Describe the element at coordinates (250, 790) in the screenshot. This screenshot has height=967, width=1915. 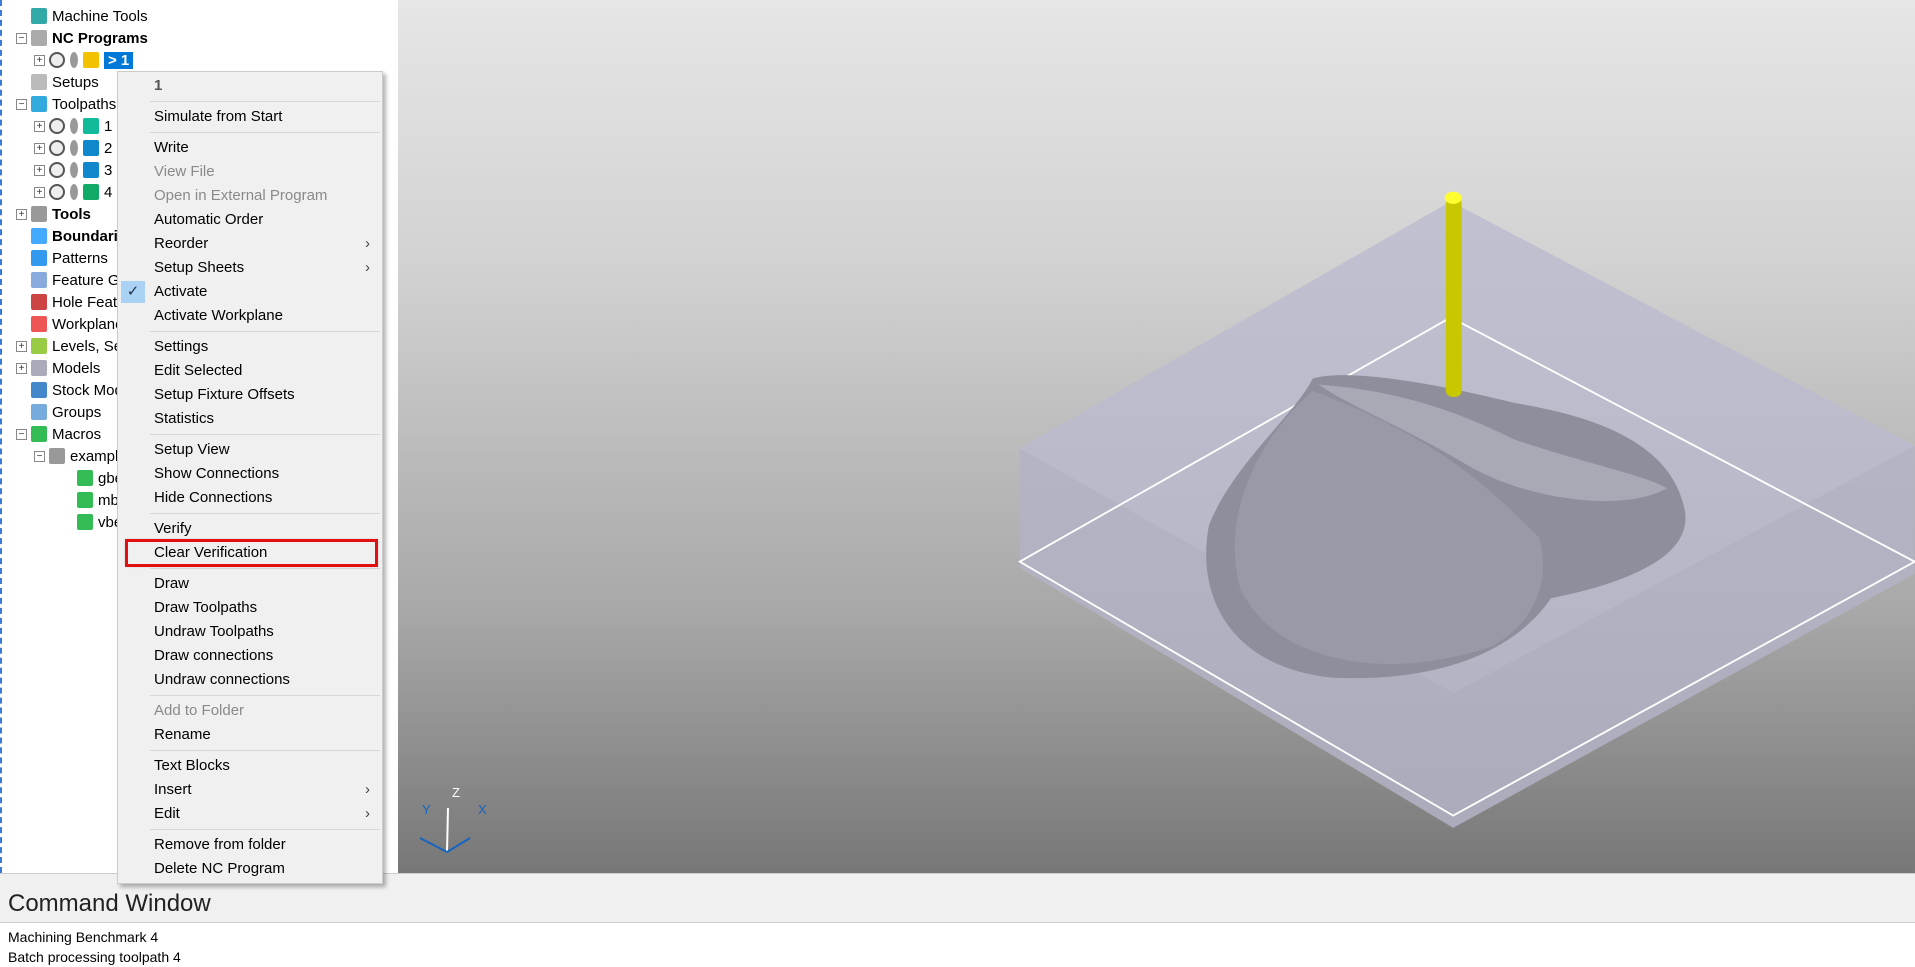
I see `menu-item-insert: Insert ›` at that location.